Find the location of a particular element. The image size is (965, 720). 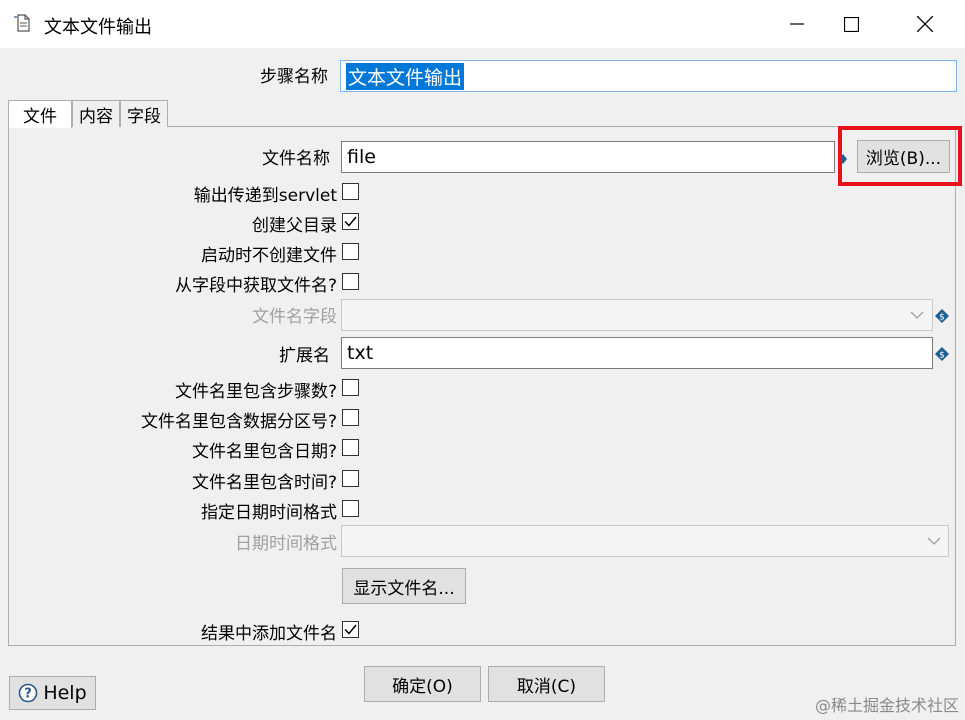

ok-button-label: 确定(O) is located at coordinates (422, 686).